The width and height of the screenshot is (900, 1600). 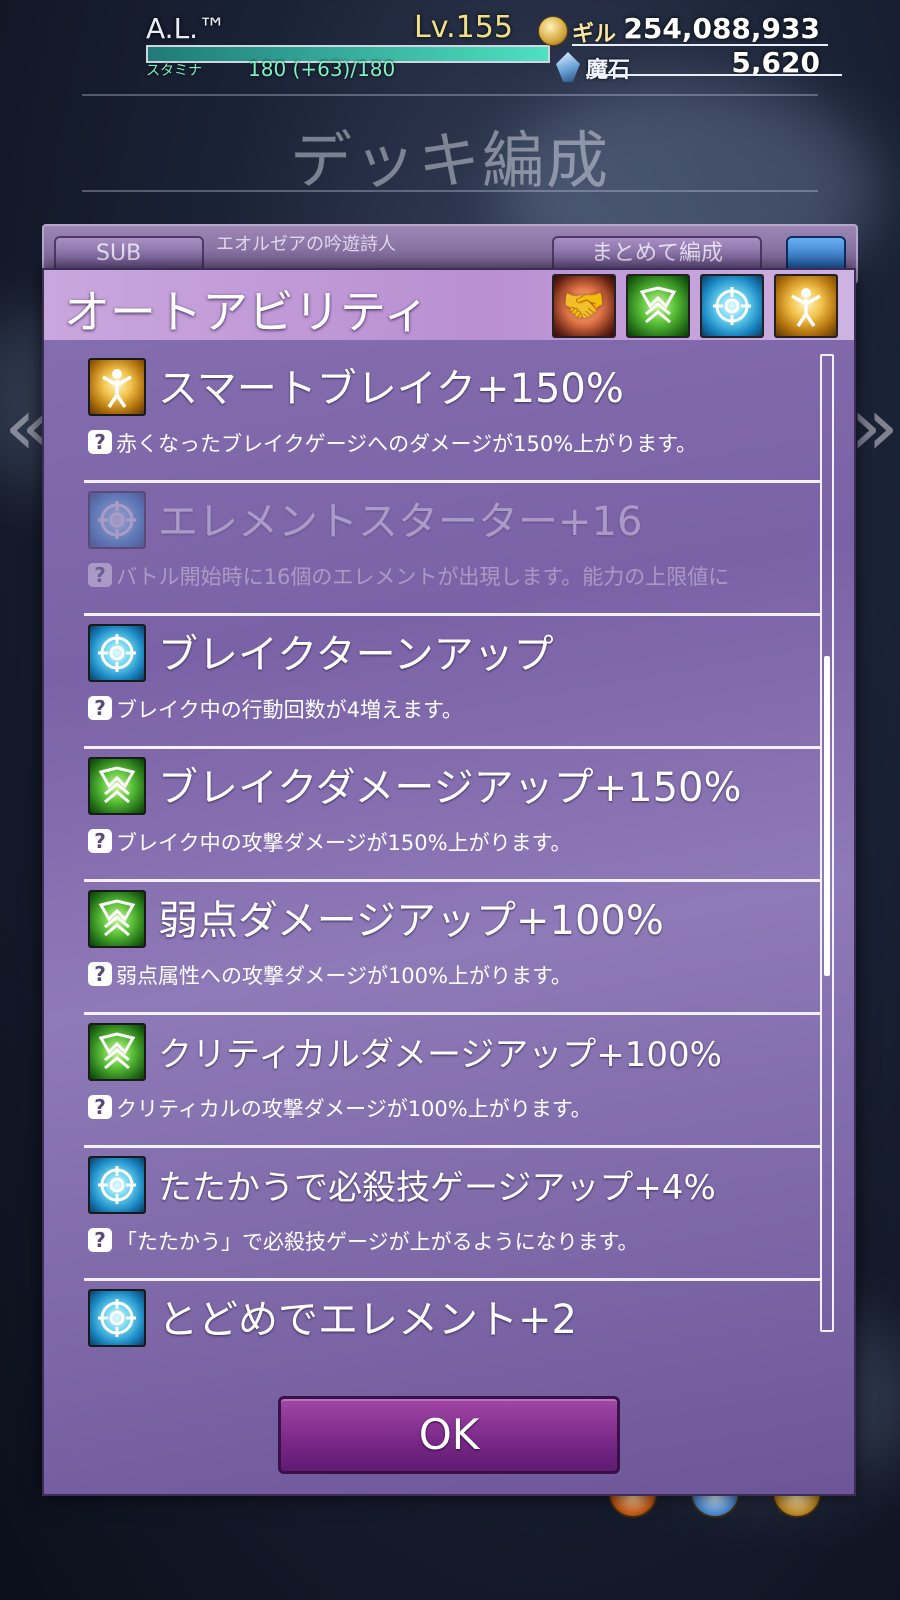 I want to click on ability-row: ブレイクターンアップ? ブレイク中の行動回数が4増えます。, so click(x=452, y=682).